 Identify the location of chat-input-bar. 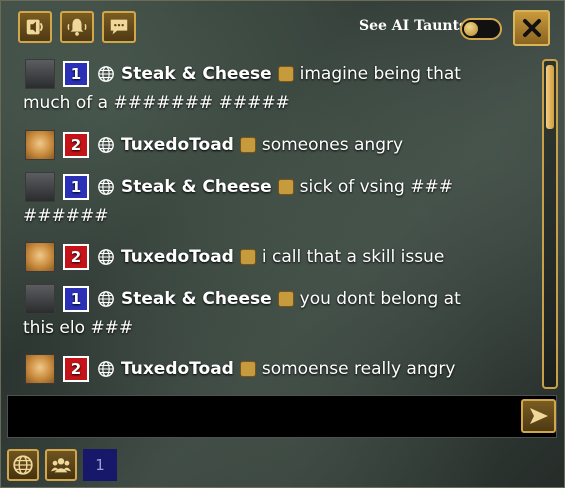
(282, 416).